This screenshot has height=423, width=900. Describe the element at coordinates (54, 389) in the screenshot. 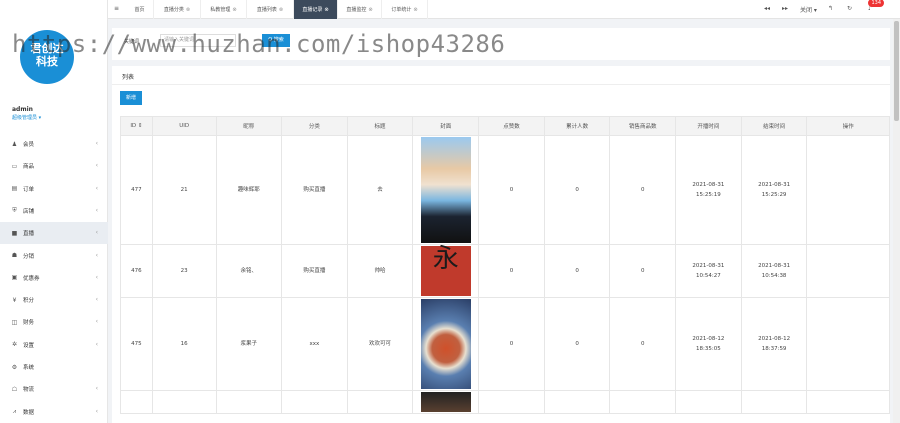

I see `sidebar-item-11: ☖ 物流 ‹` at that location.